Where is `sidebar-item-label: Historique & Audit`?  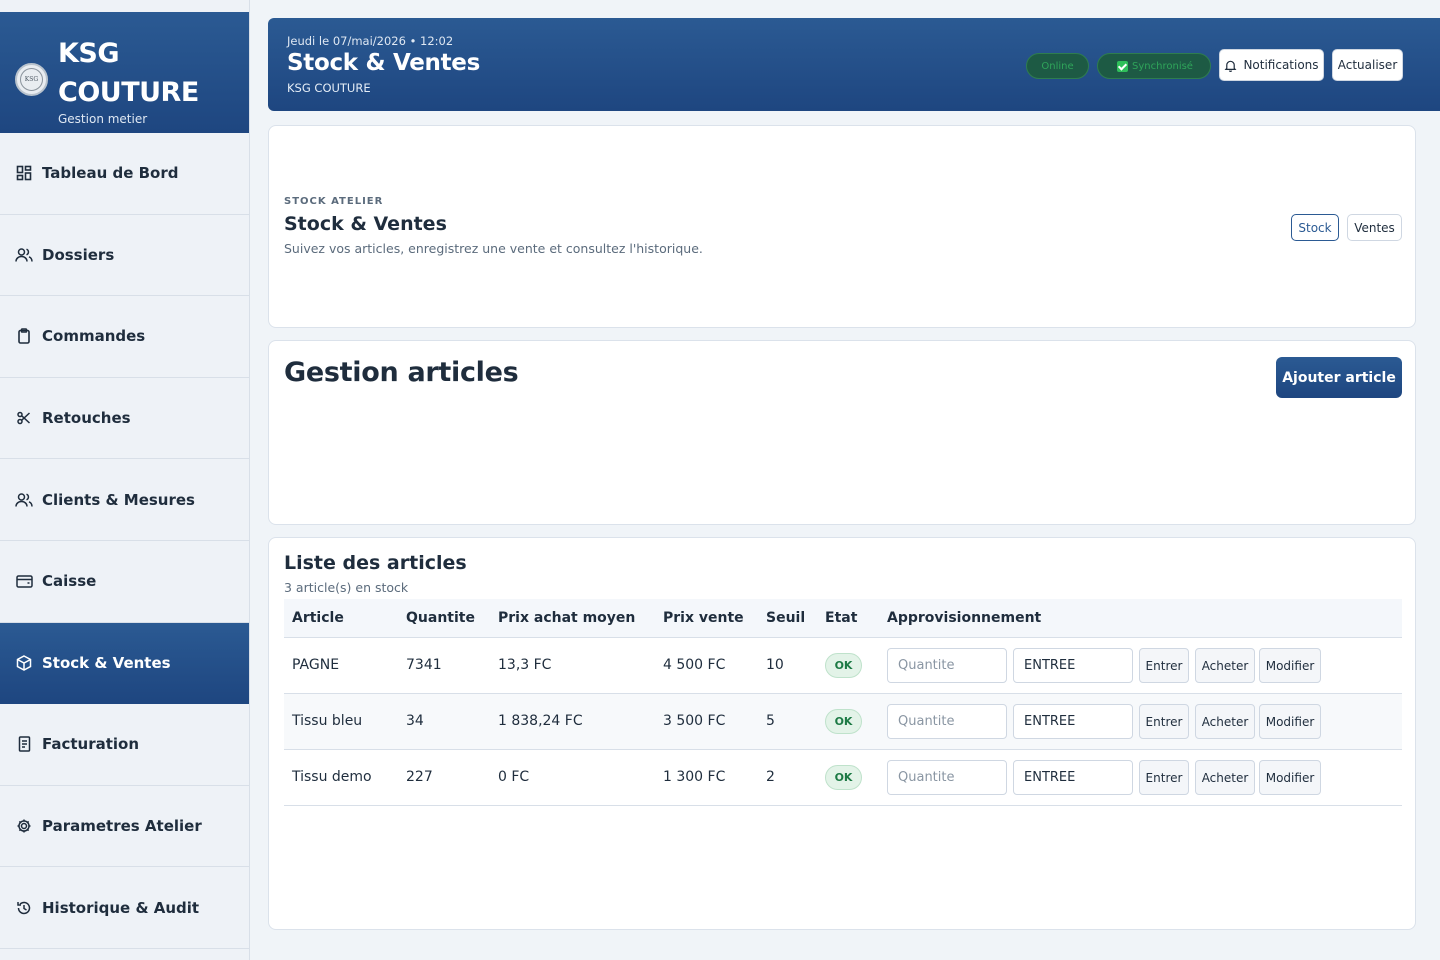 sidebar-item-label: Historique & Audit is located at coordinates (121, 907).